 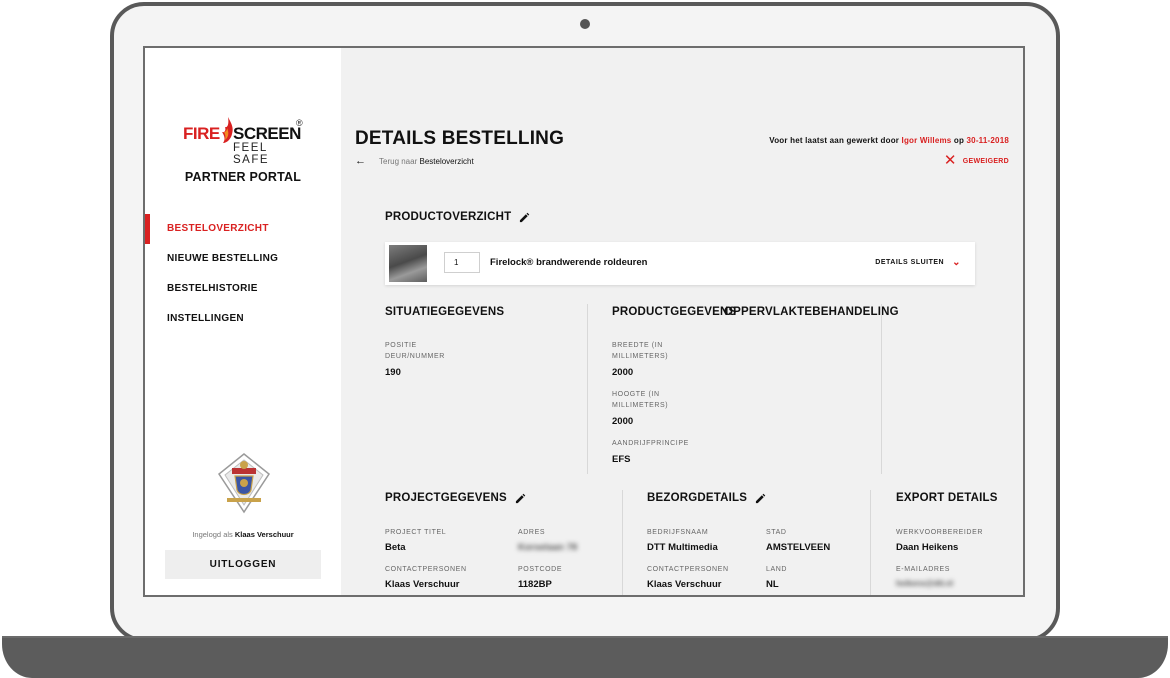 What do you see at coordinates (985, 161) in the screenshot?
I see `status-label: GEWEIGERD` at bounding box center [985, 161].